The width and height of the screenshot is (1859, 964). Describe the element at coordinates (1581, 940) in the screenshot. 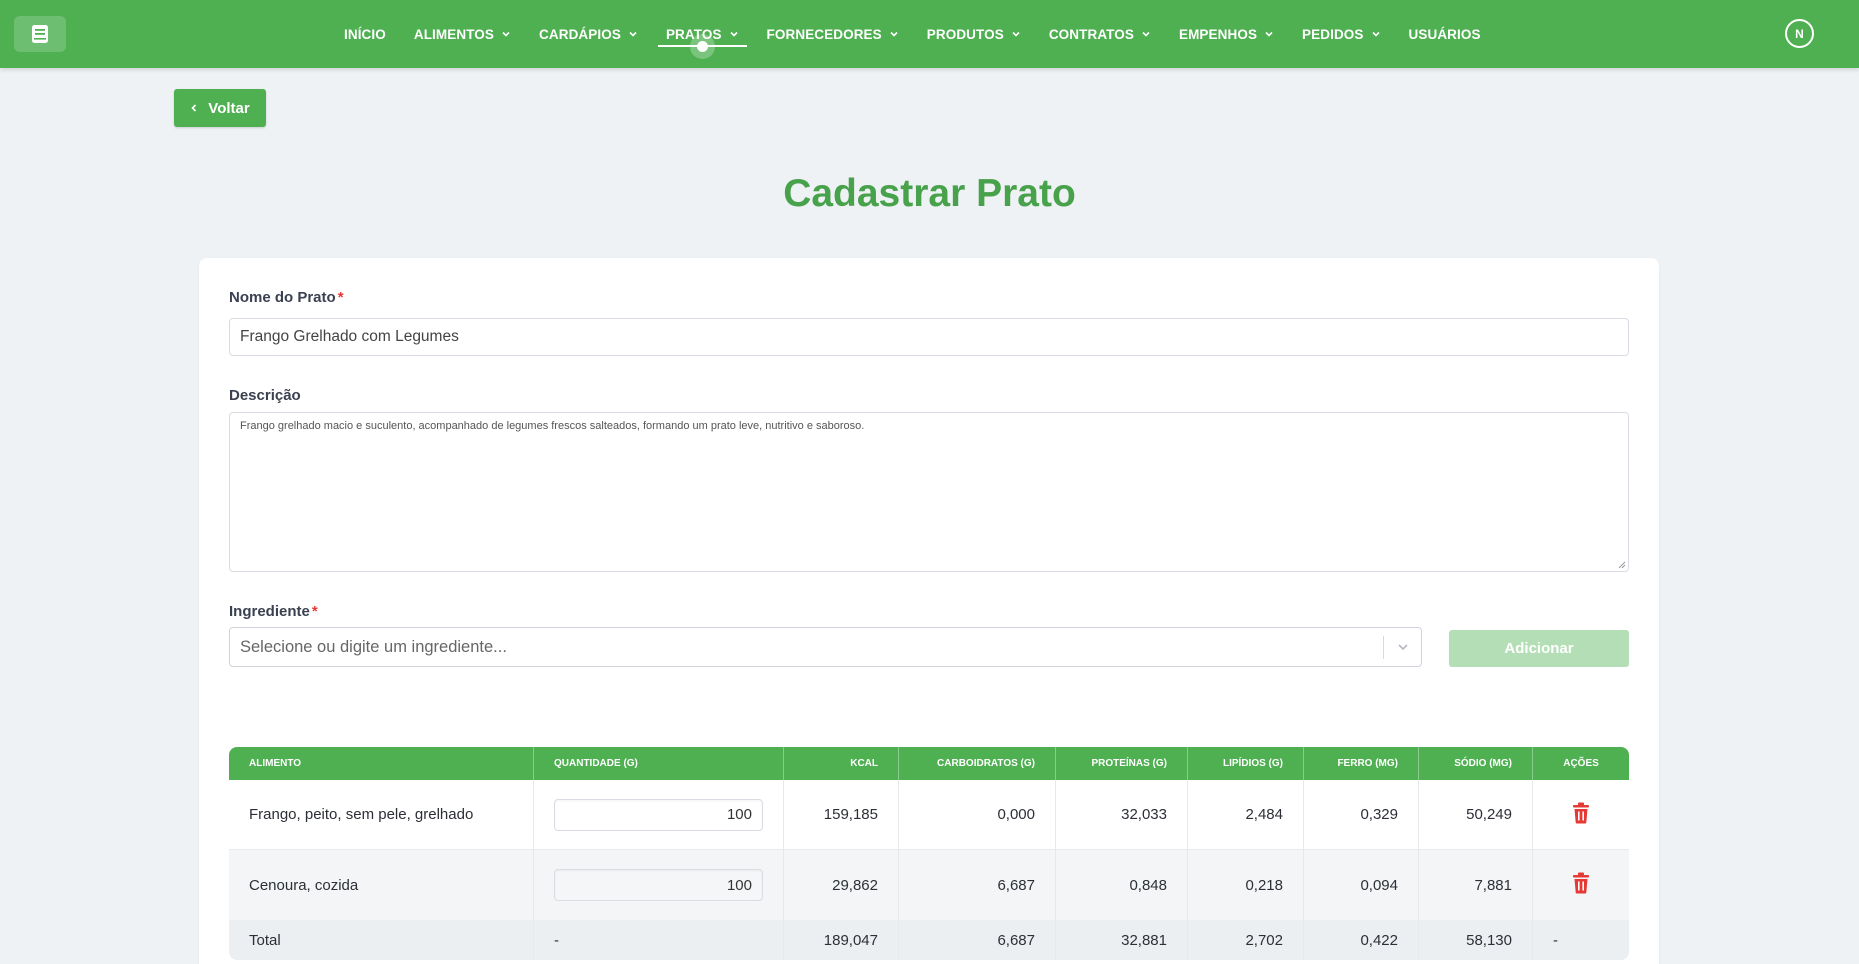

I see `cell-total-acoes: -` at that location.